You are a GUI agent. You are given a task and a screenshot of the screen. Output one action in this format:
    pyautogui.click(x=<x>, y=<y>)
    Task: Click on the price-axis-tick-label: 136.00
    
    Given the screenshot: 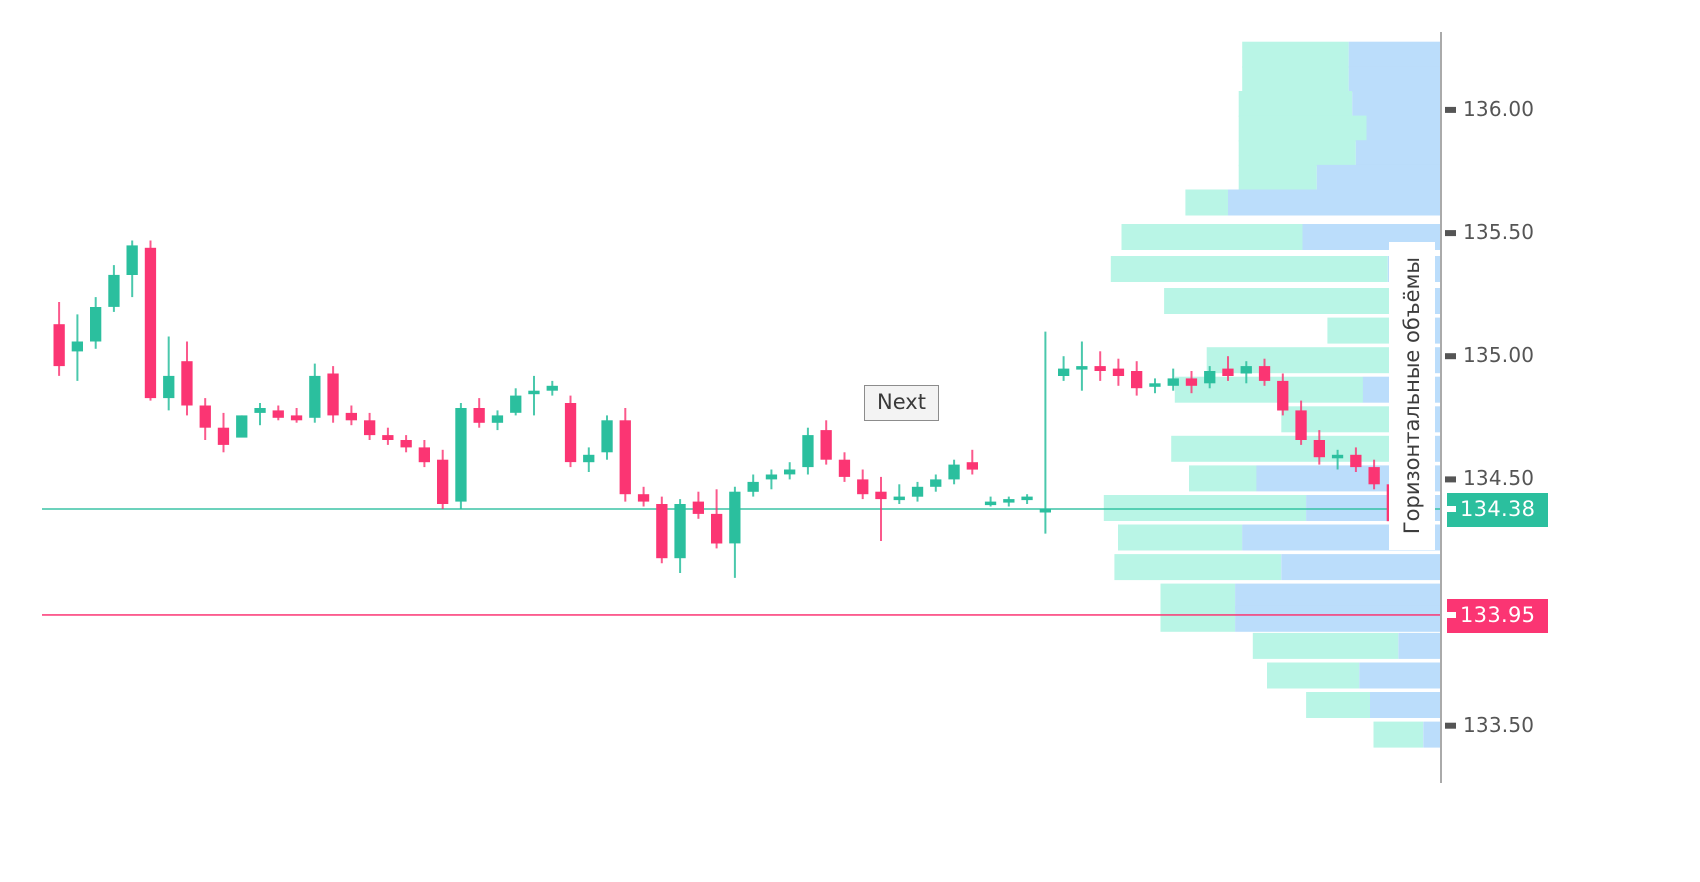 What is the action you would take?
    pyautogui.click(x=1499, y=108)
    